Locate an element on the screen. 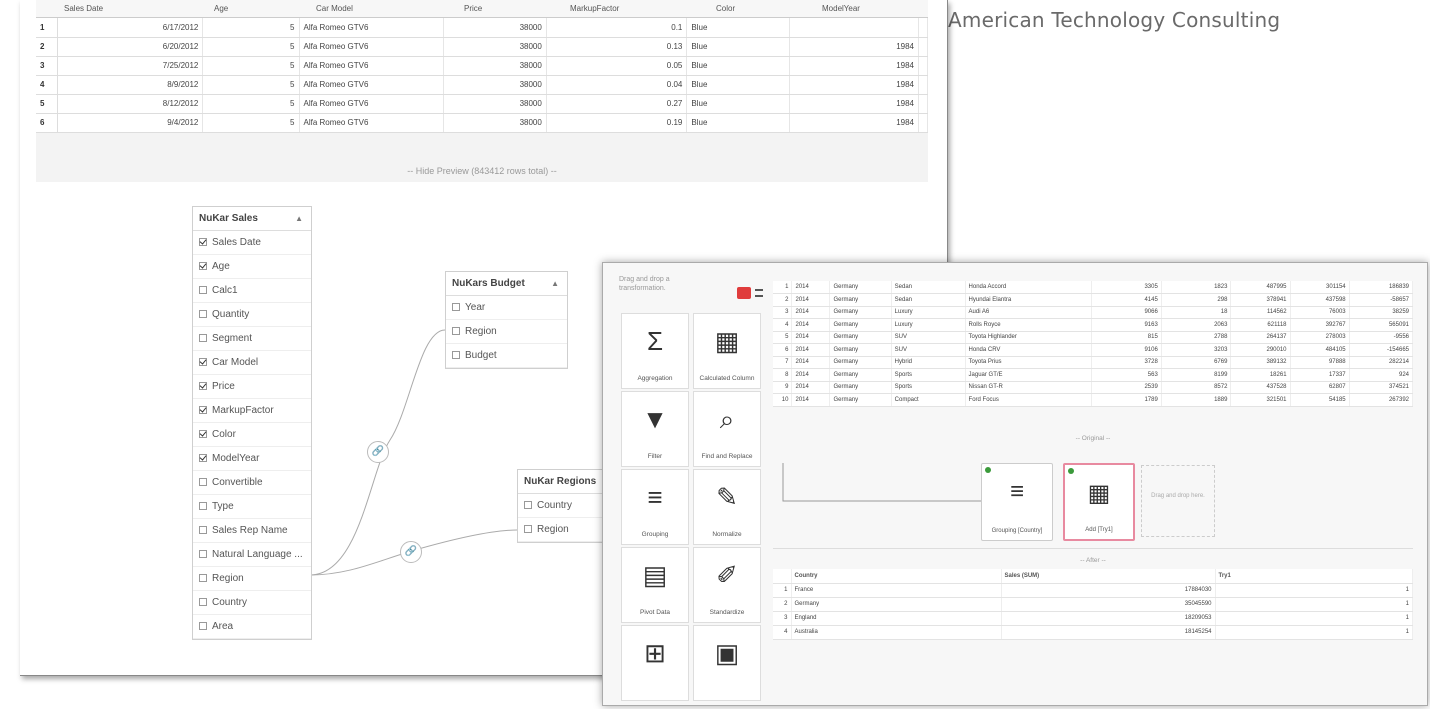  field-item: Country is located at coordinates (252, 603).